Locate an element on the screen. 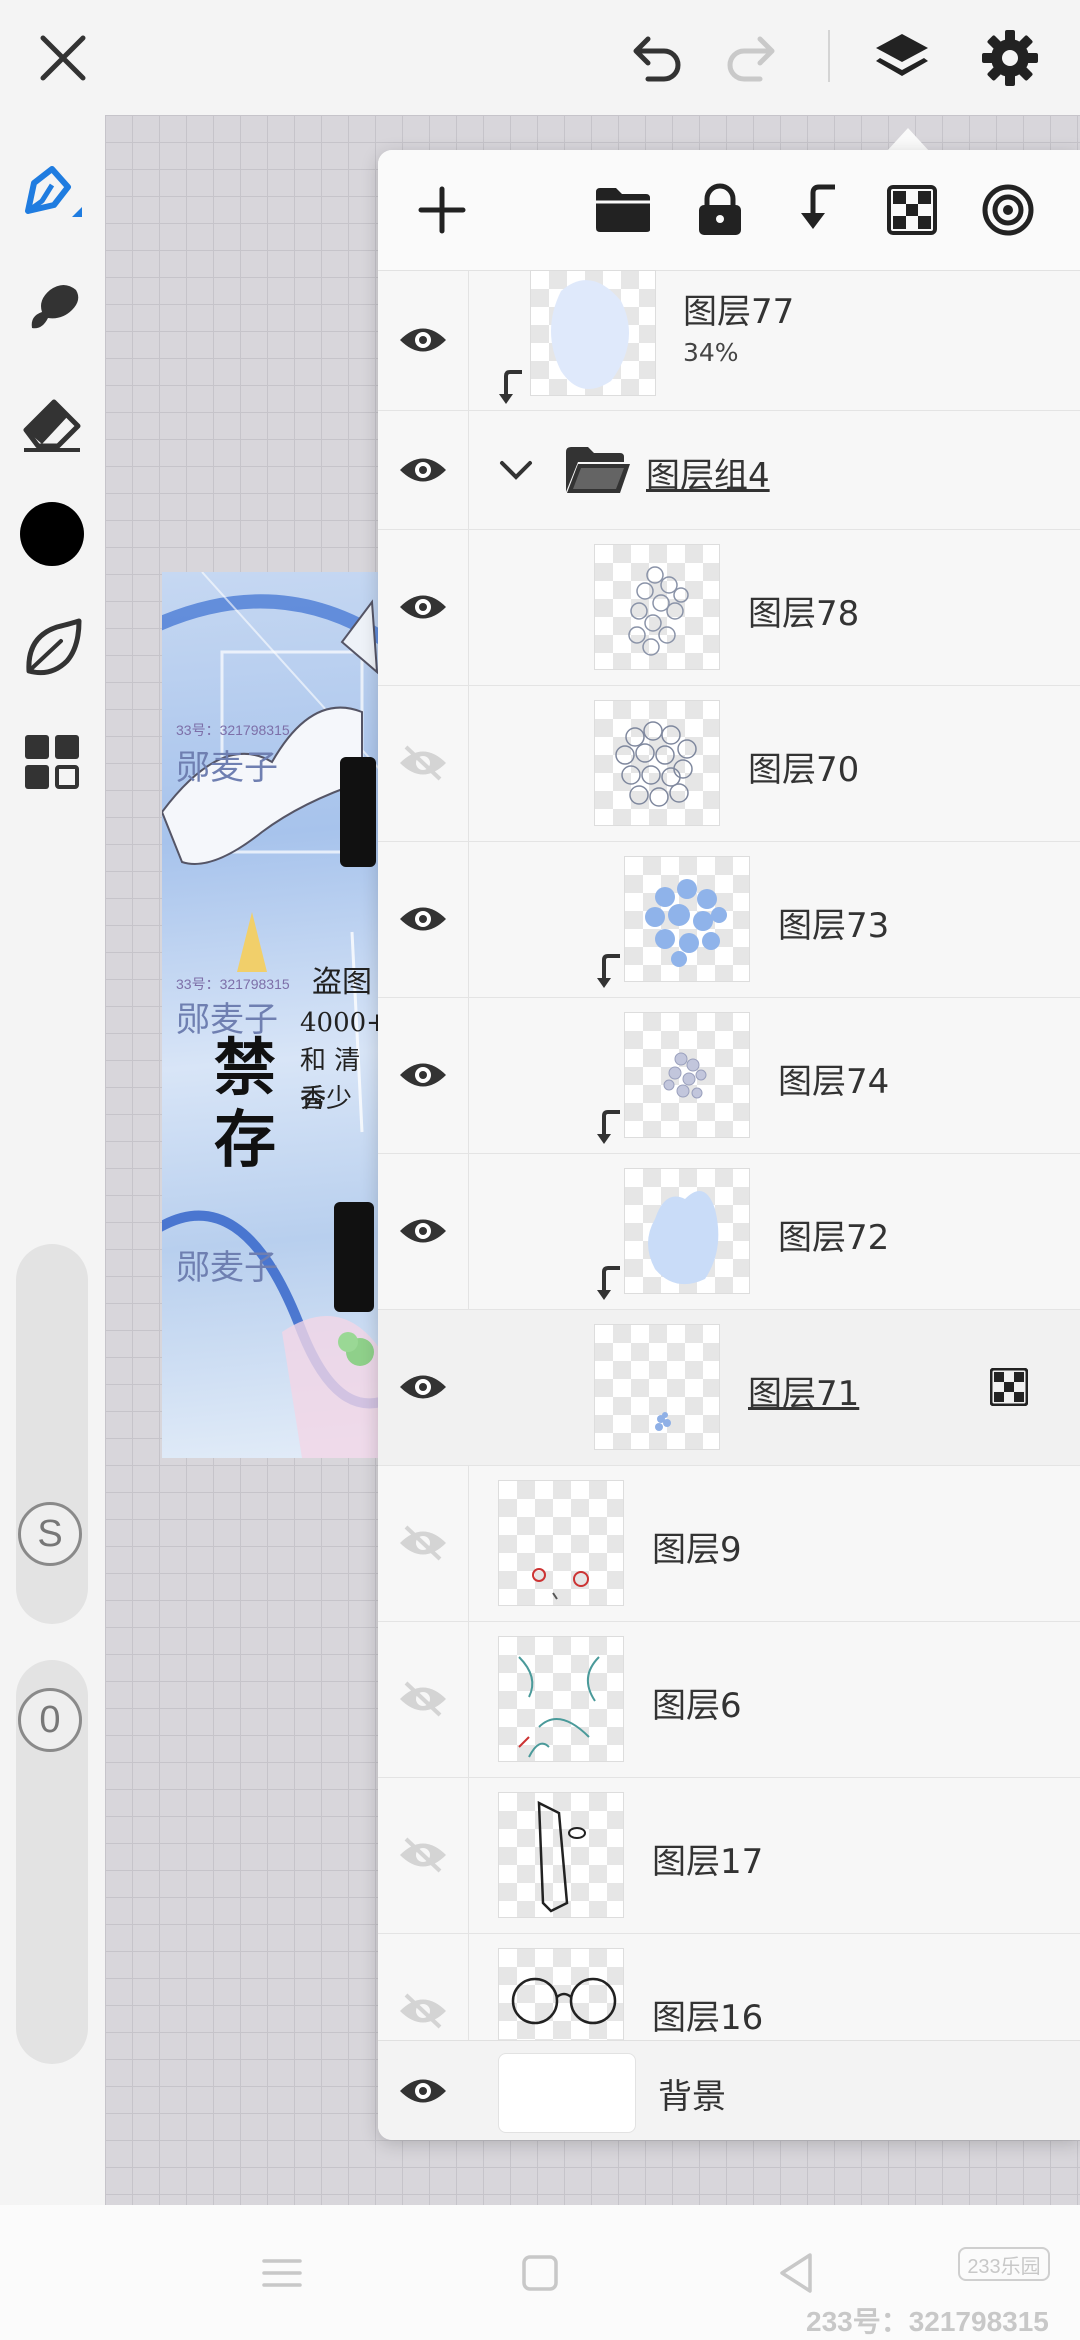 The image size is (1080, 2340). leaf-brush-icon is located at coordinates (54, 647).